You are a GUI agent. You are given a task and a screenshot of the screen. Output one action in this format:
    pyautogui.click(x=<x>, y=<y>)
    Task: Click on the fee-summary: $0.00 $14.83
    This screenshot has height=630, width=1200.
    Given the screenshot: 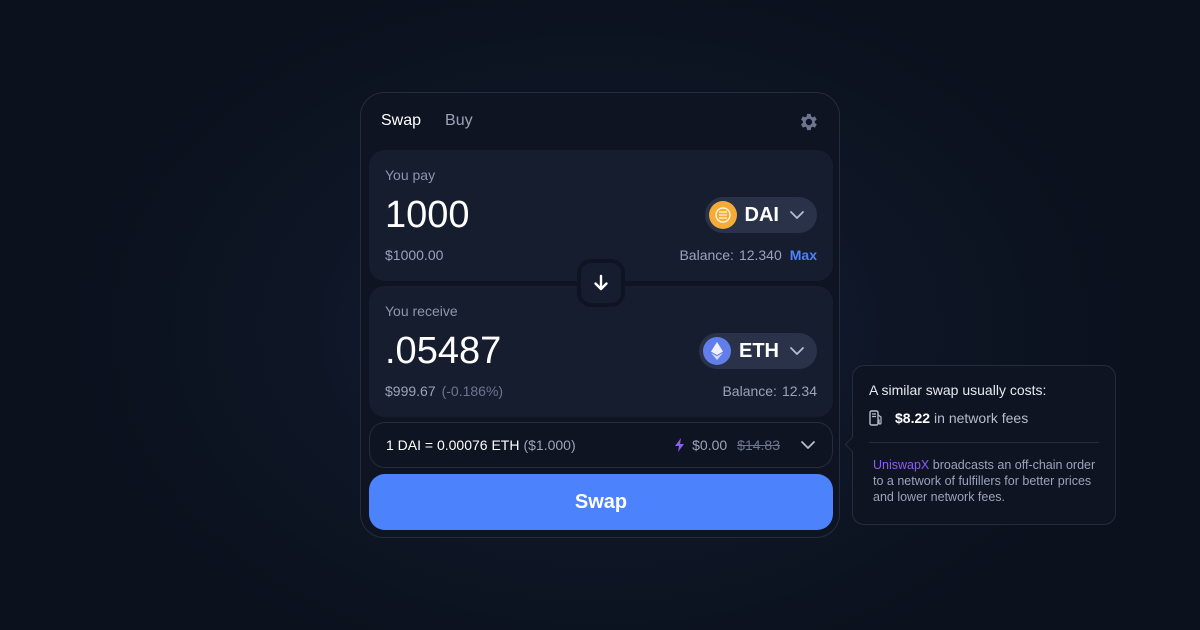 What is the action you would take?
    pyautogui.click(x=745, y=445)
    